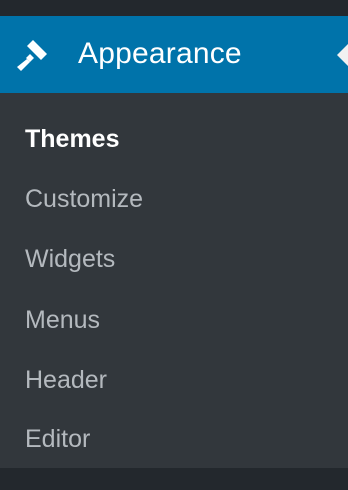 The width and height of the screenshot is (348, 490). What do you see at coordinates (72, 139) in the screenshot?
I see `submenu-item-themes: Themes` at bounding box center [72, 139].